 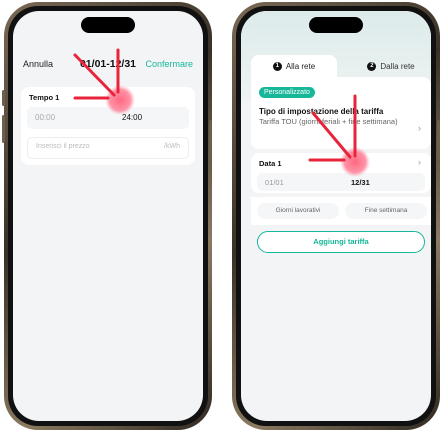 I want to click on add-tariff-button: Aggiungi tariffa, so click(x=341, y=242).